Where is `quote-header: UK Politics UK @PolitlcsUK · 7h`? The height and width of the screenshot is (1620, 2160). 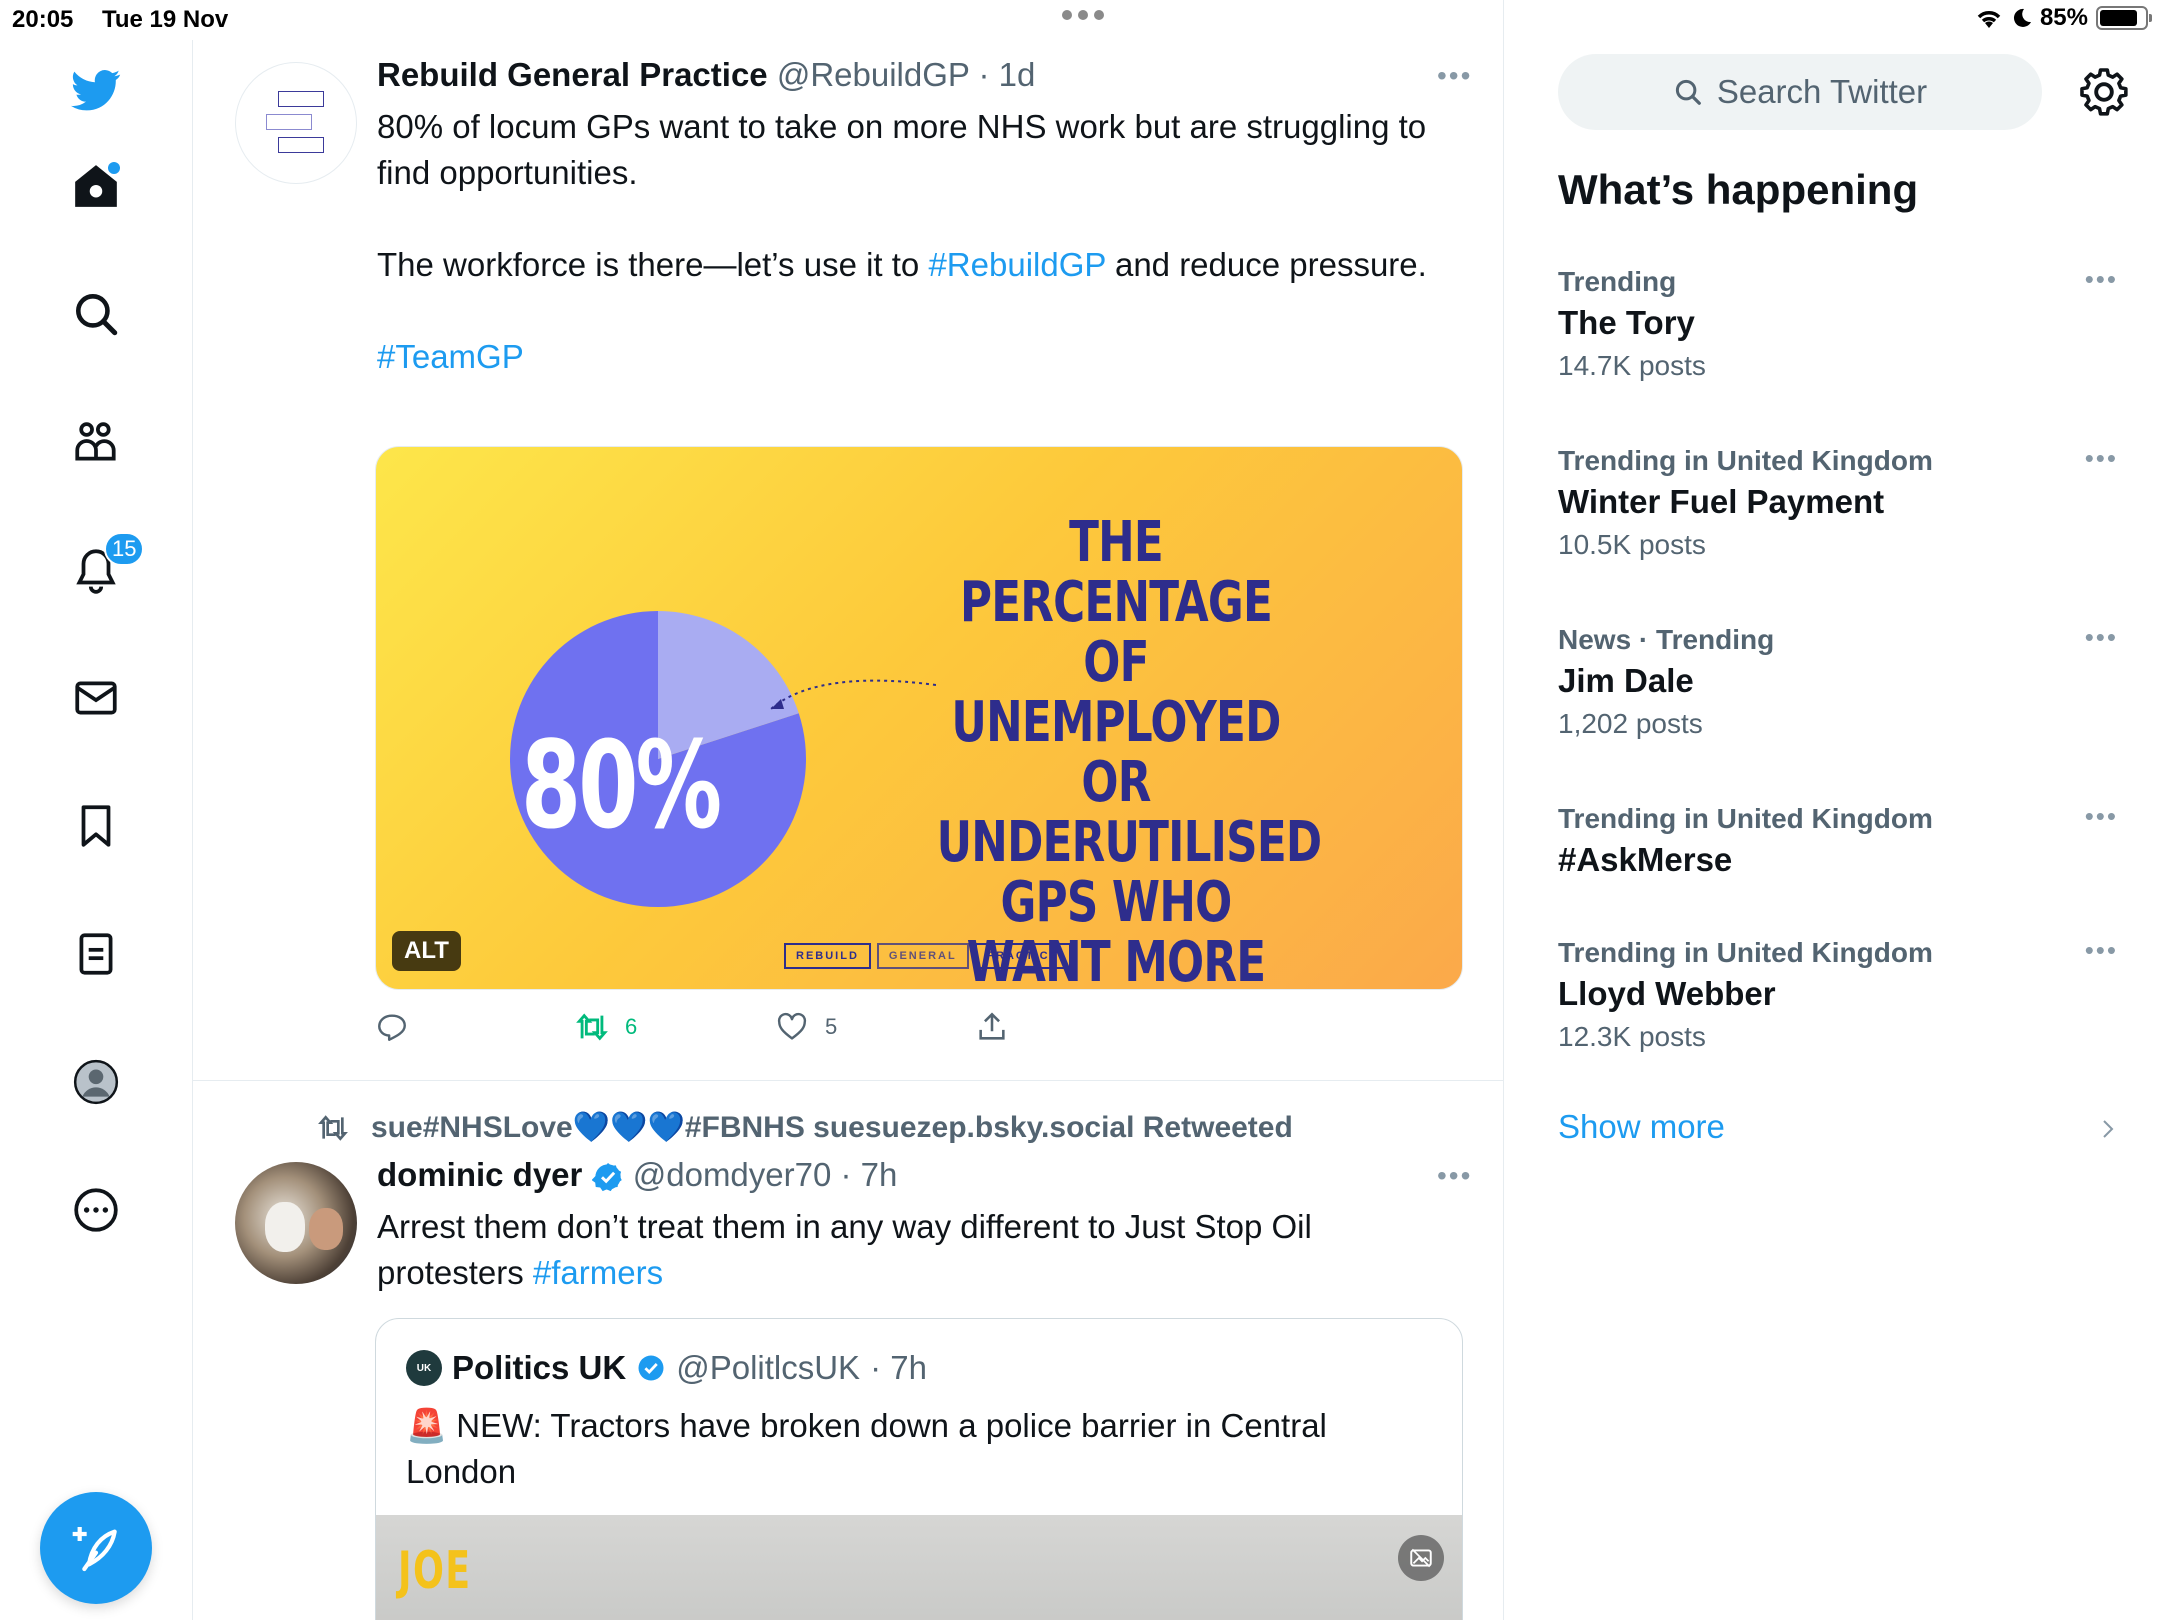 quote-header: UK Politics UK @PolitlcsUK · 7h is located at coordinates (666, 1368).